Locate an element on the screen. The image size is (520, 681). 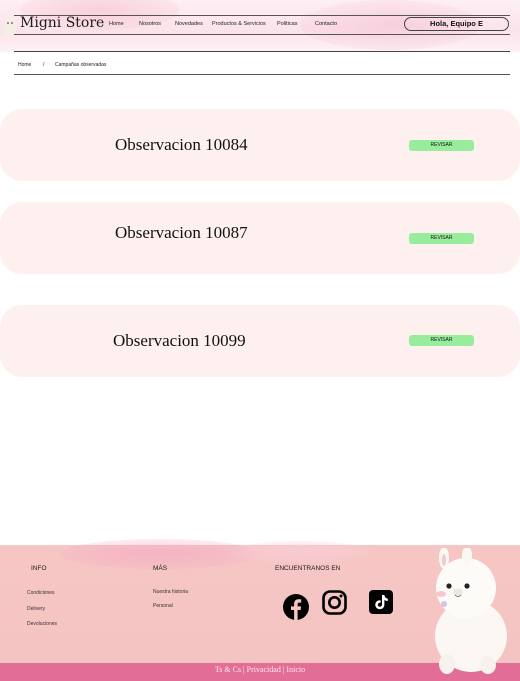
footer-decoration is located at coordinates (300, 552).